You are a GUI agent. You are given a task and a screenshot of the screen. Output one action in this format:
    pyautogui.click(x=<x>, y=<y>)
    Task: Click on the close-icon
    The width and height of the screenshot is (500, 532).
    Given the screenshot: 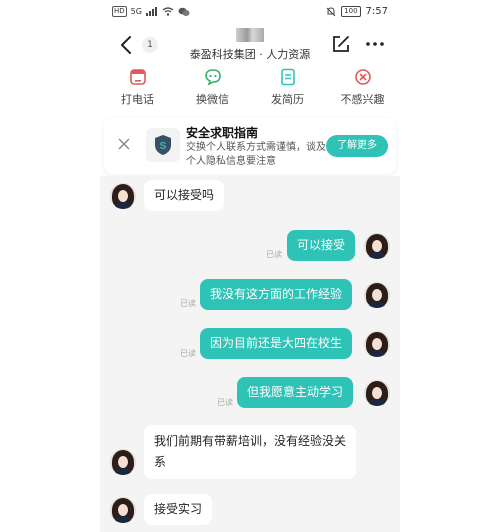 What is the action you would take?
    pyautogui.click(x=124, y=144)
    